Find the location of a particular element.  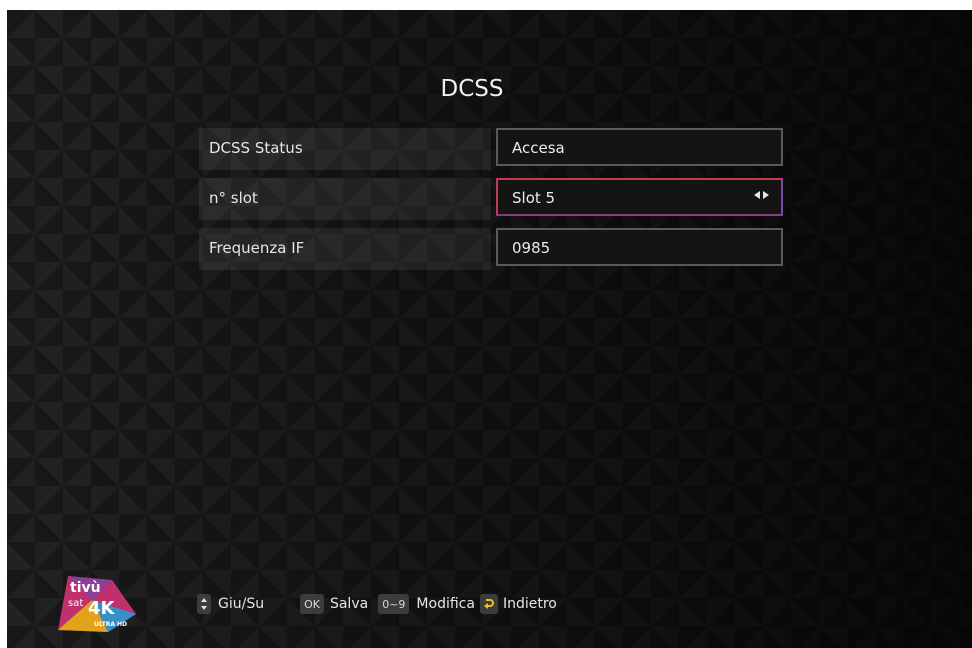

tivusat-4k-logo: tivù sat 4K ULTRA HD is located at coordinates (97, 604).